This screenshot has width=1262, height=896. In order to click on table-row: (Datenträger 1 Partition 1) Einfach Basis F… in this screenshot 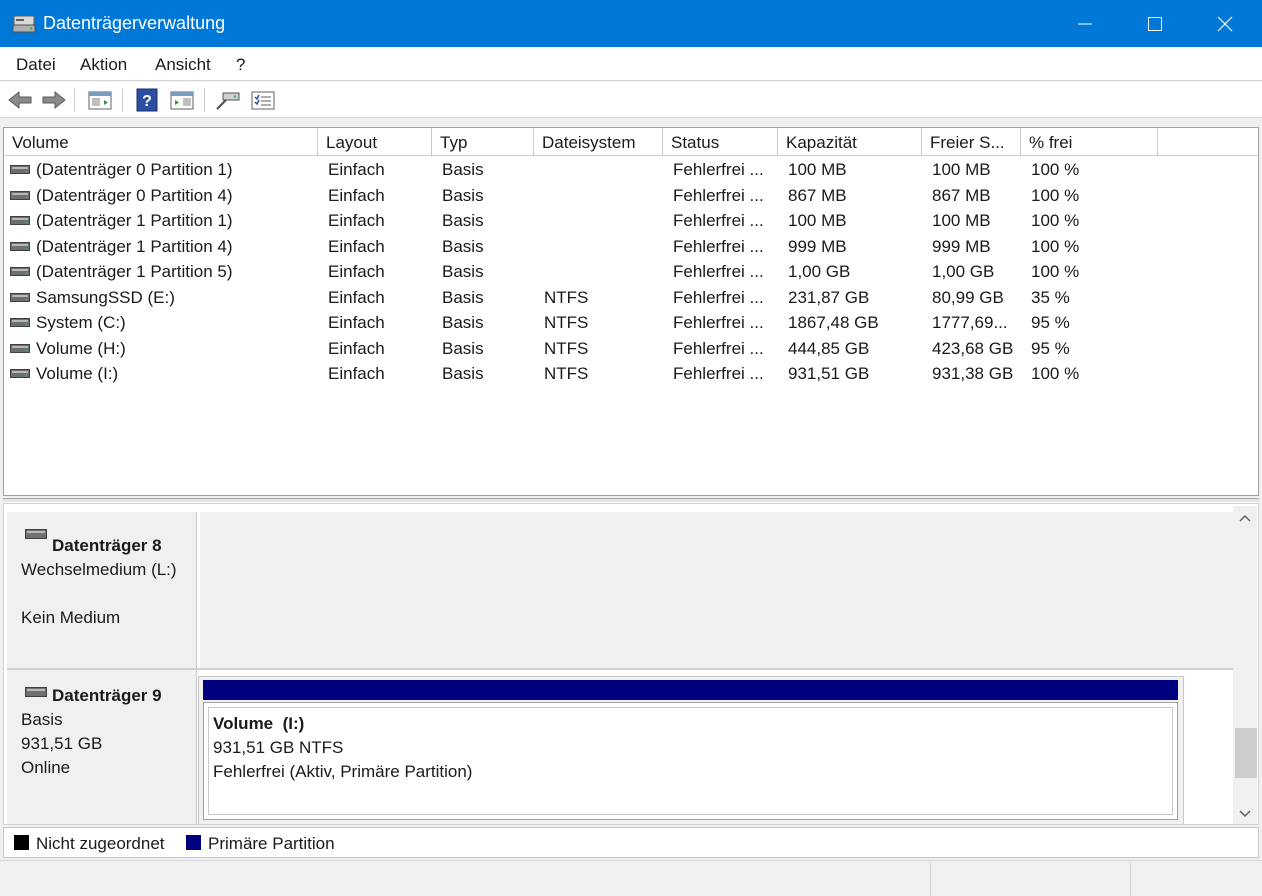, I will do `click(631, 221)`.